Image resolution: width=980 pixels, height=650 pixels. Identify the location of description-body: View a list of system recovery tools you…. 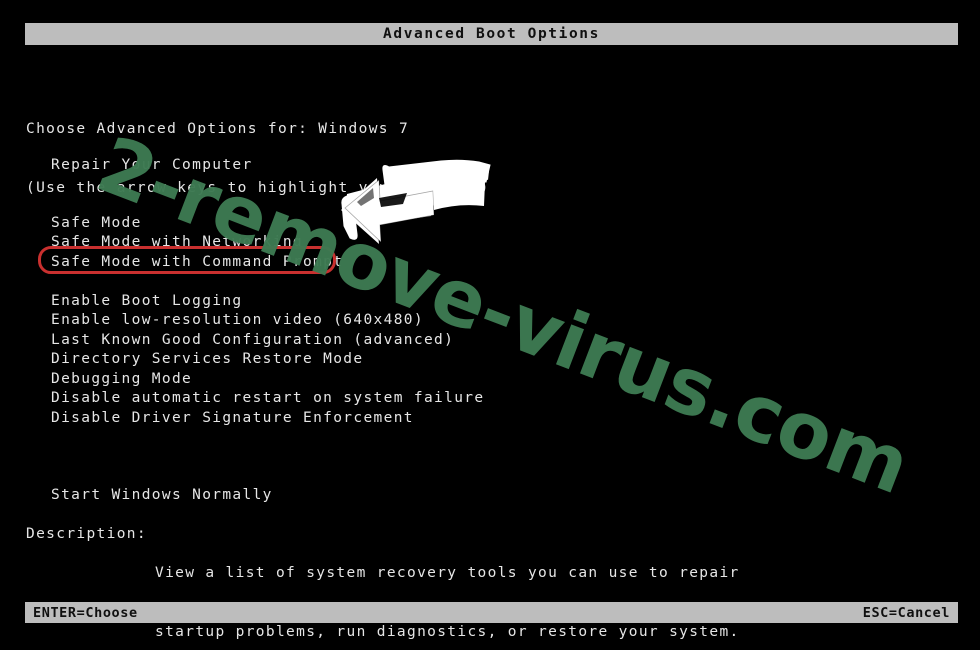
(447, 587).